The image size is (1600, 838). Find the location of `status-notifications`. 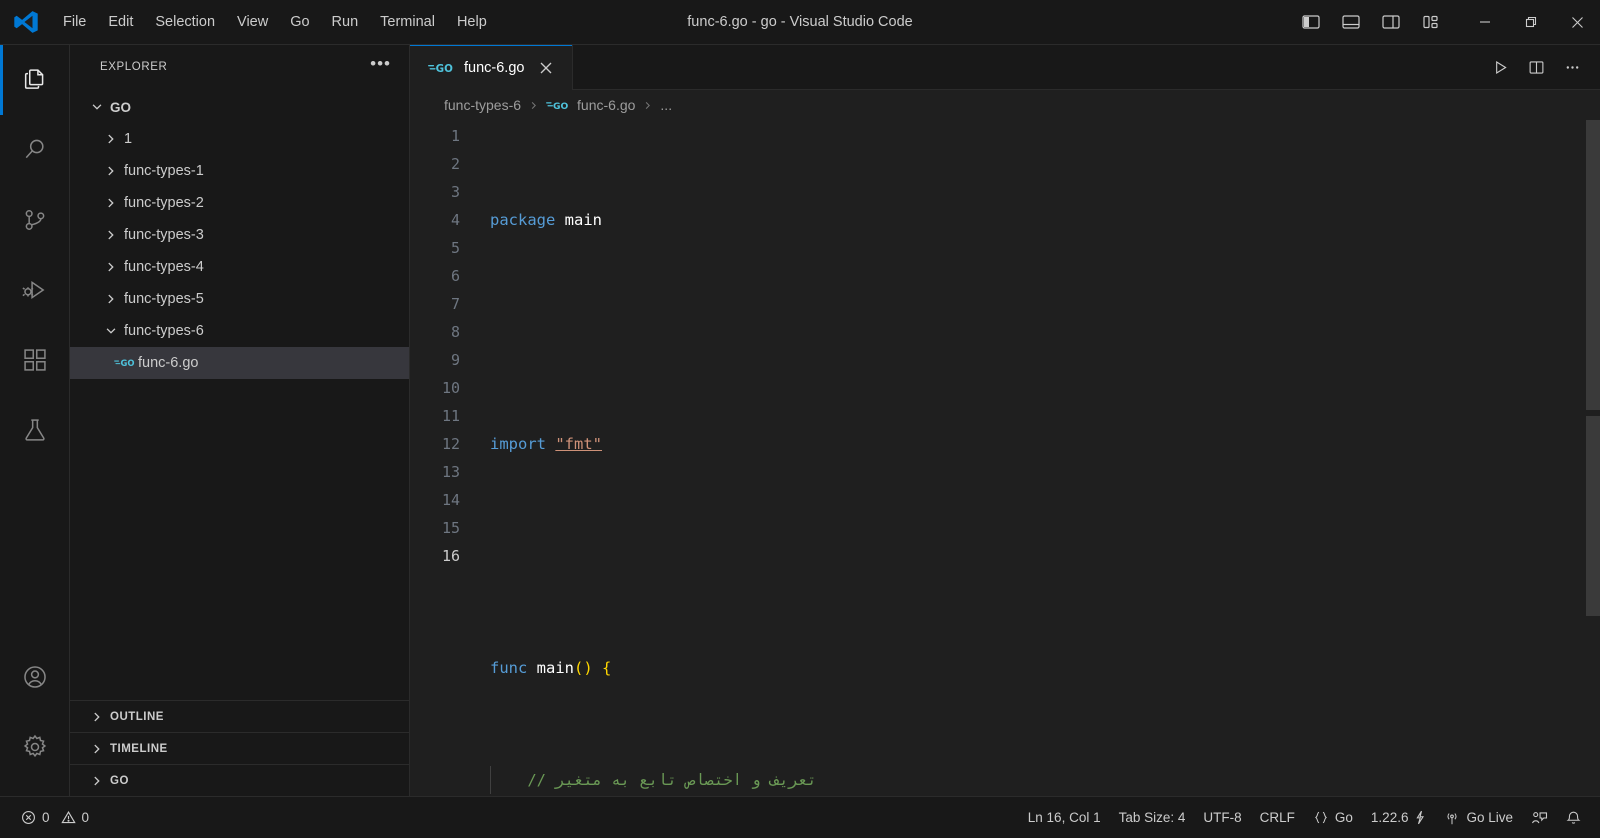

status-notifications is located at coordinates (1573, 817).